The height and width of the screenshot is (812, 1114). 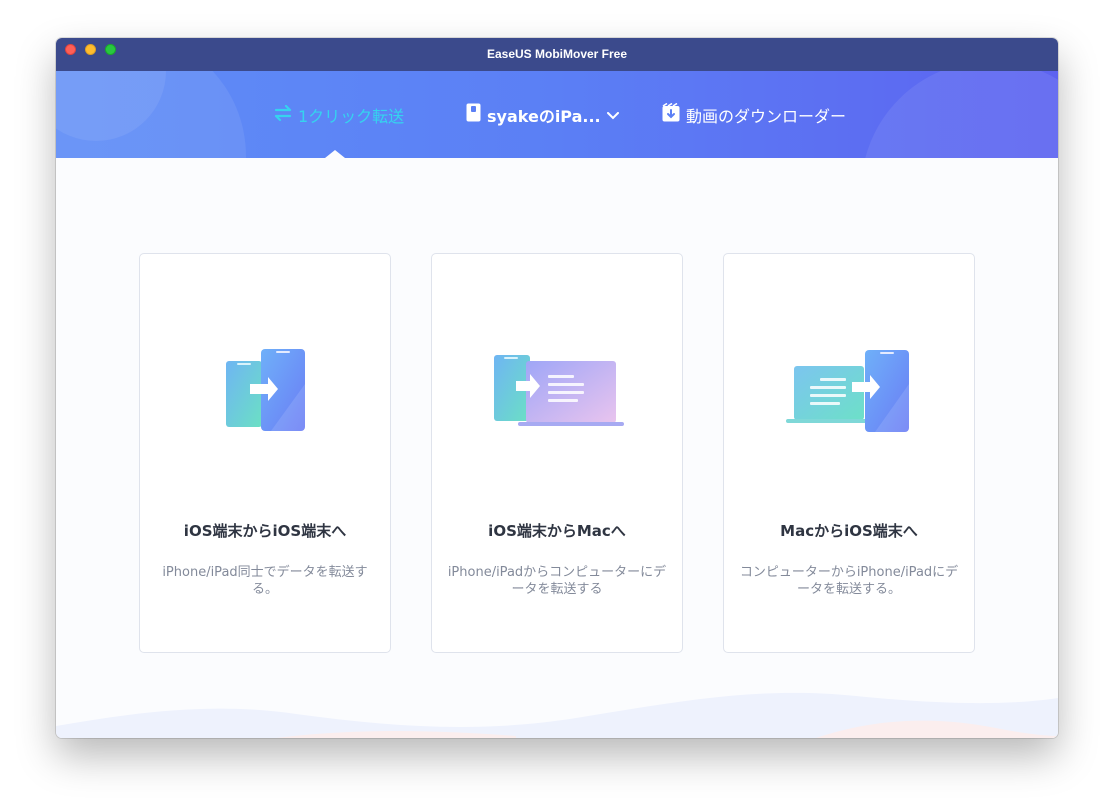 I want to click on phone-to-phone-icon, so click(x=265, y=394).